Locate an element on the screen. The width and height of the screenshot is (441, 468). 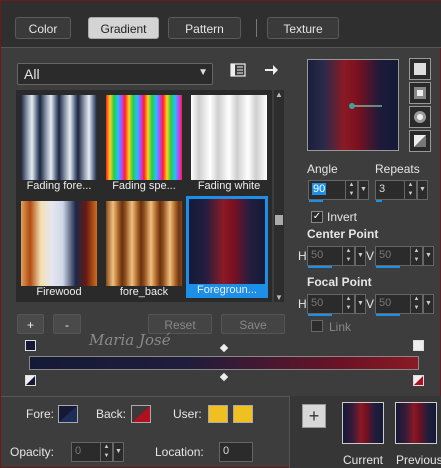
location-value: 0 is located at coordinates (226, 451).